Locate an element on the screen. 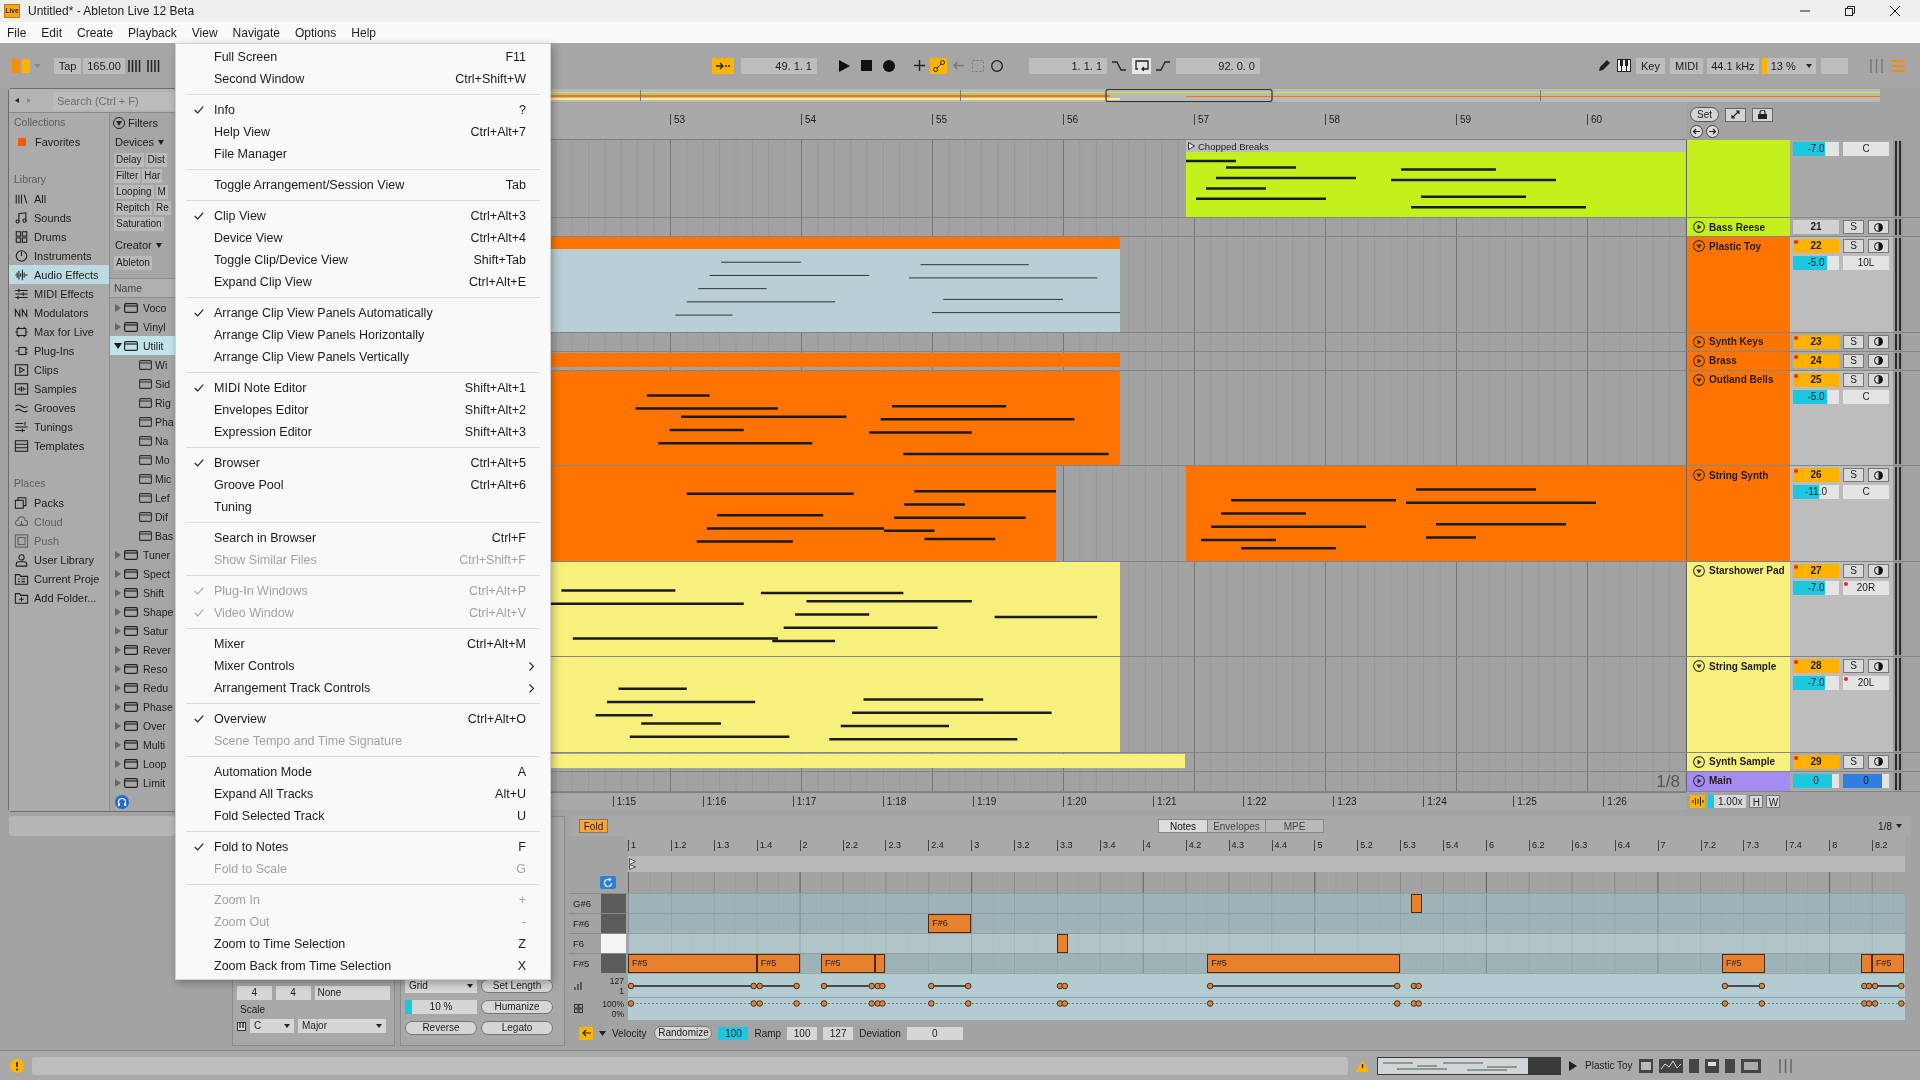 This screenshot has width=1920, height=1080. device-thumbnail-icon is located at coordinates (1670, 1065).